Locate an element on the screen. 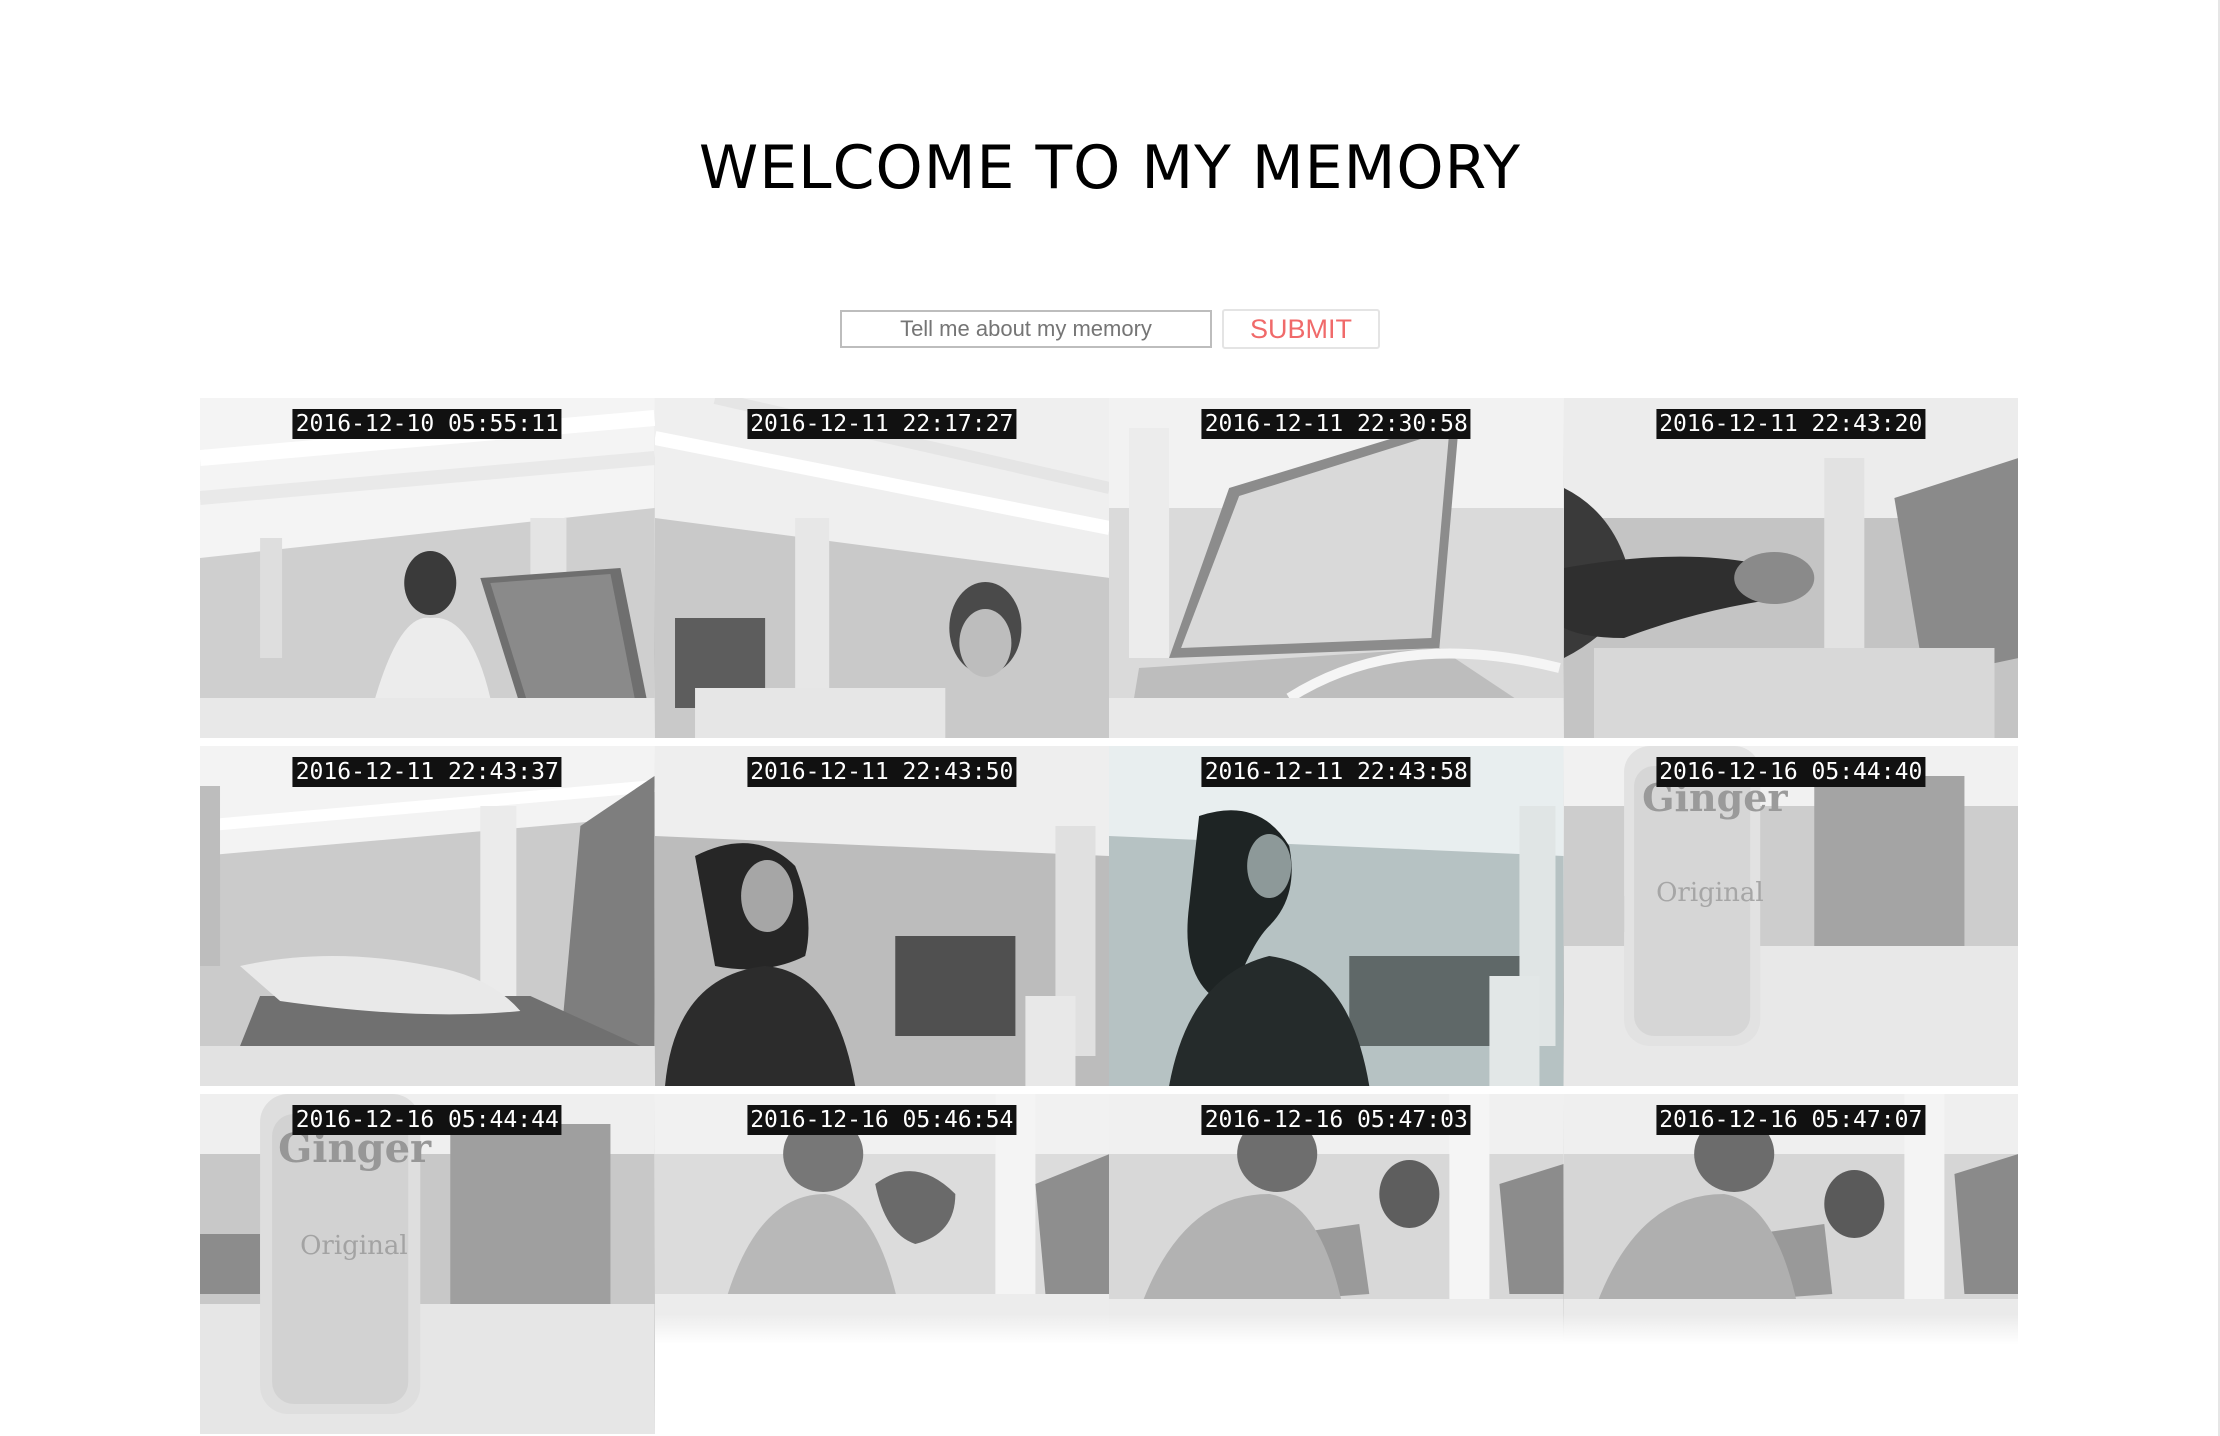 The width and height of the screenshot is (2220, 1436). memory-photo: 2016-12-10 05:55:11 is located at coordinates (427, 568).